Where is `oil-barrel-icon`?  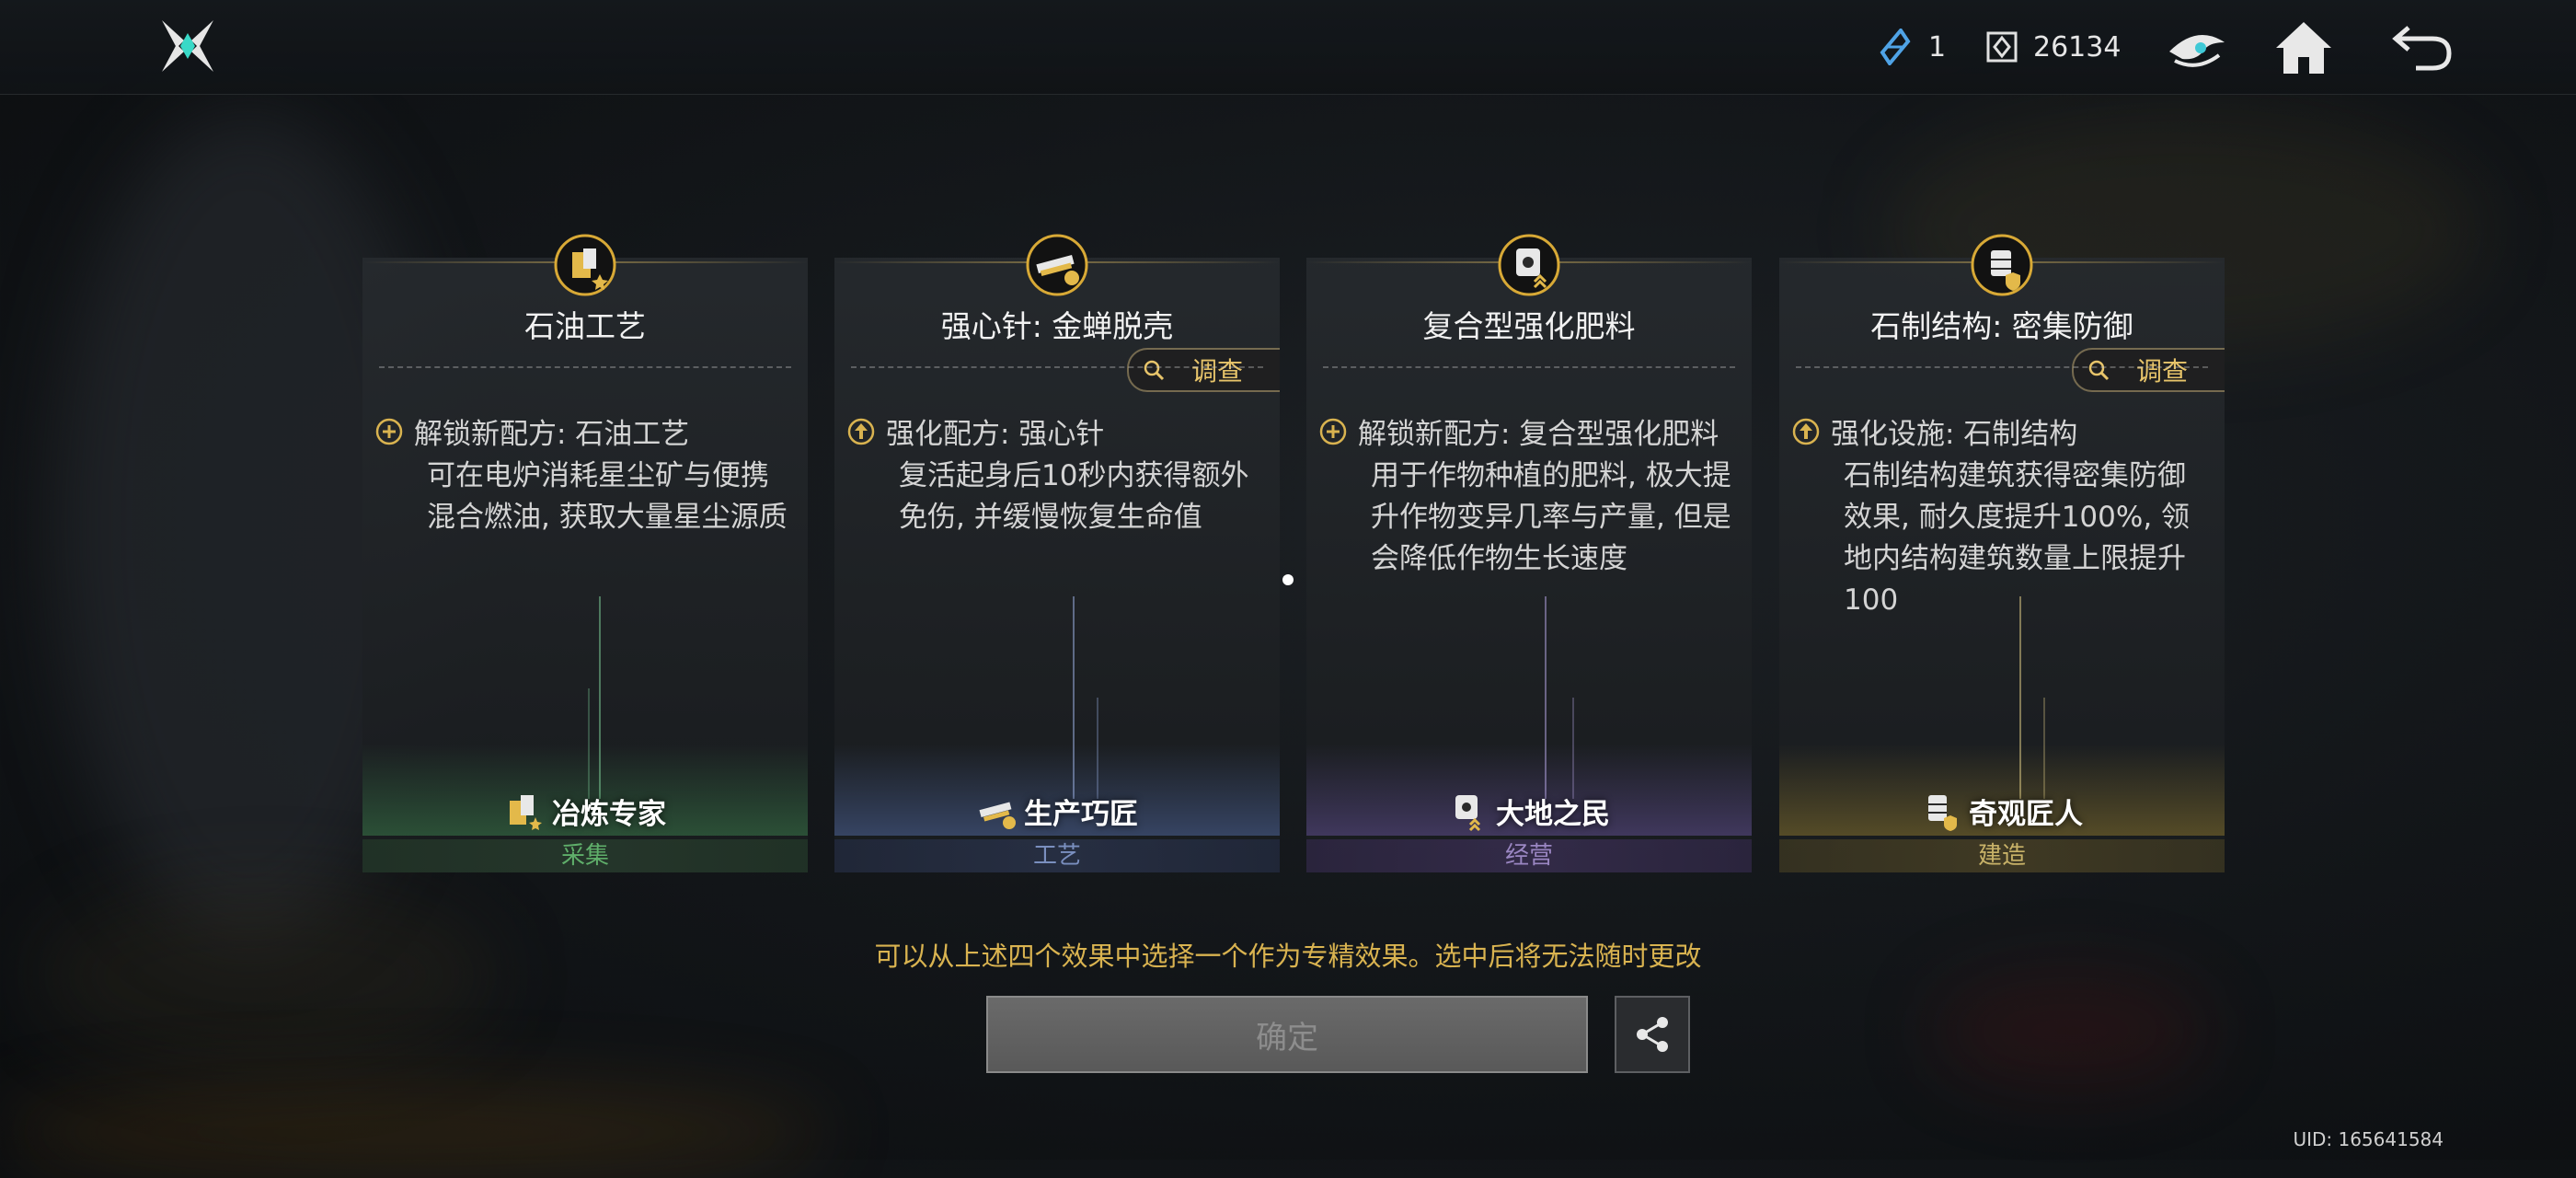 oil-barrel-icon is located at coordinates (585, 265).